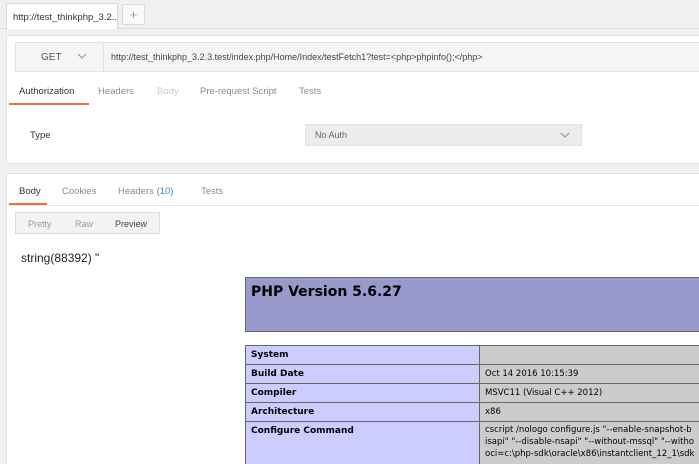 The width and height of the screenshot is (699, 464). What do you see at coordinates (40, 135) in the screenshot?
I see `auth-type-label: Type` at bounding box center [40, 135].